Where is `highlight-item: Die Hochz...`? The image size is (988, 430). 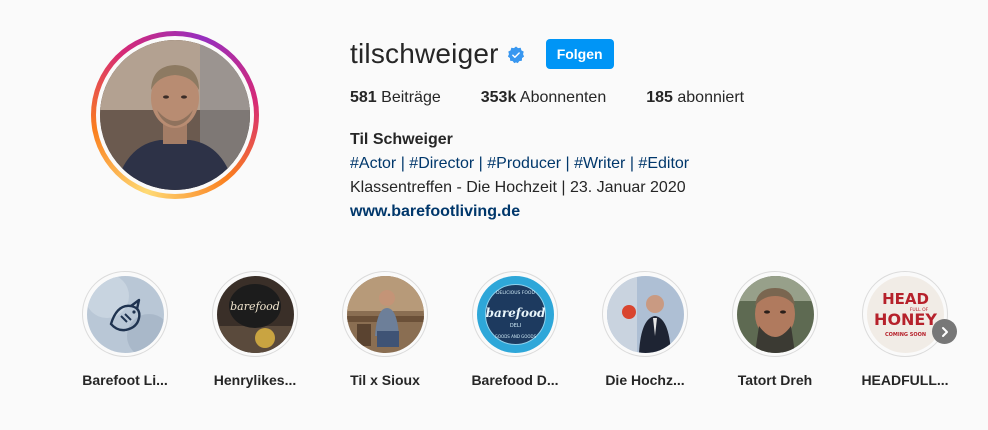 highlight-item: Die Hochz... is located at coordinates (645, 329).